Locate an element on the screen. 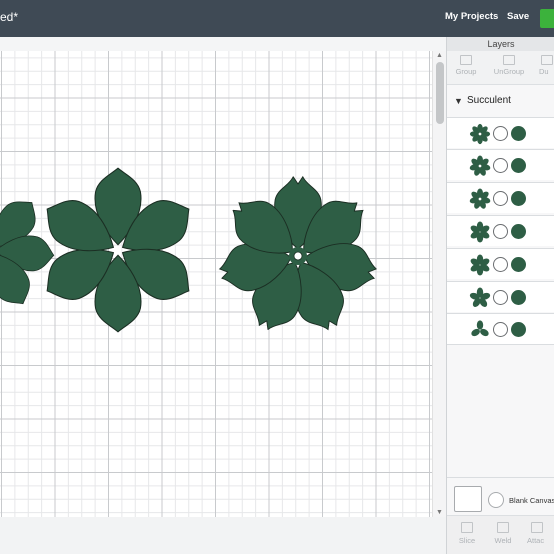 Image resolution: width=554 pixels, height=554 pixels. flower-3-petal-icon is located at coordinates (480, 328).